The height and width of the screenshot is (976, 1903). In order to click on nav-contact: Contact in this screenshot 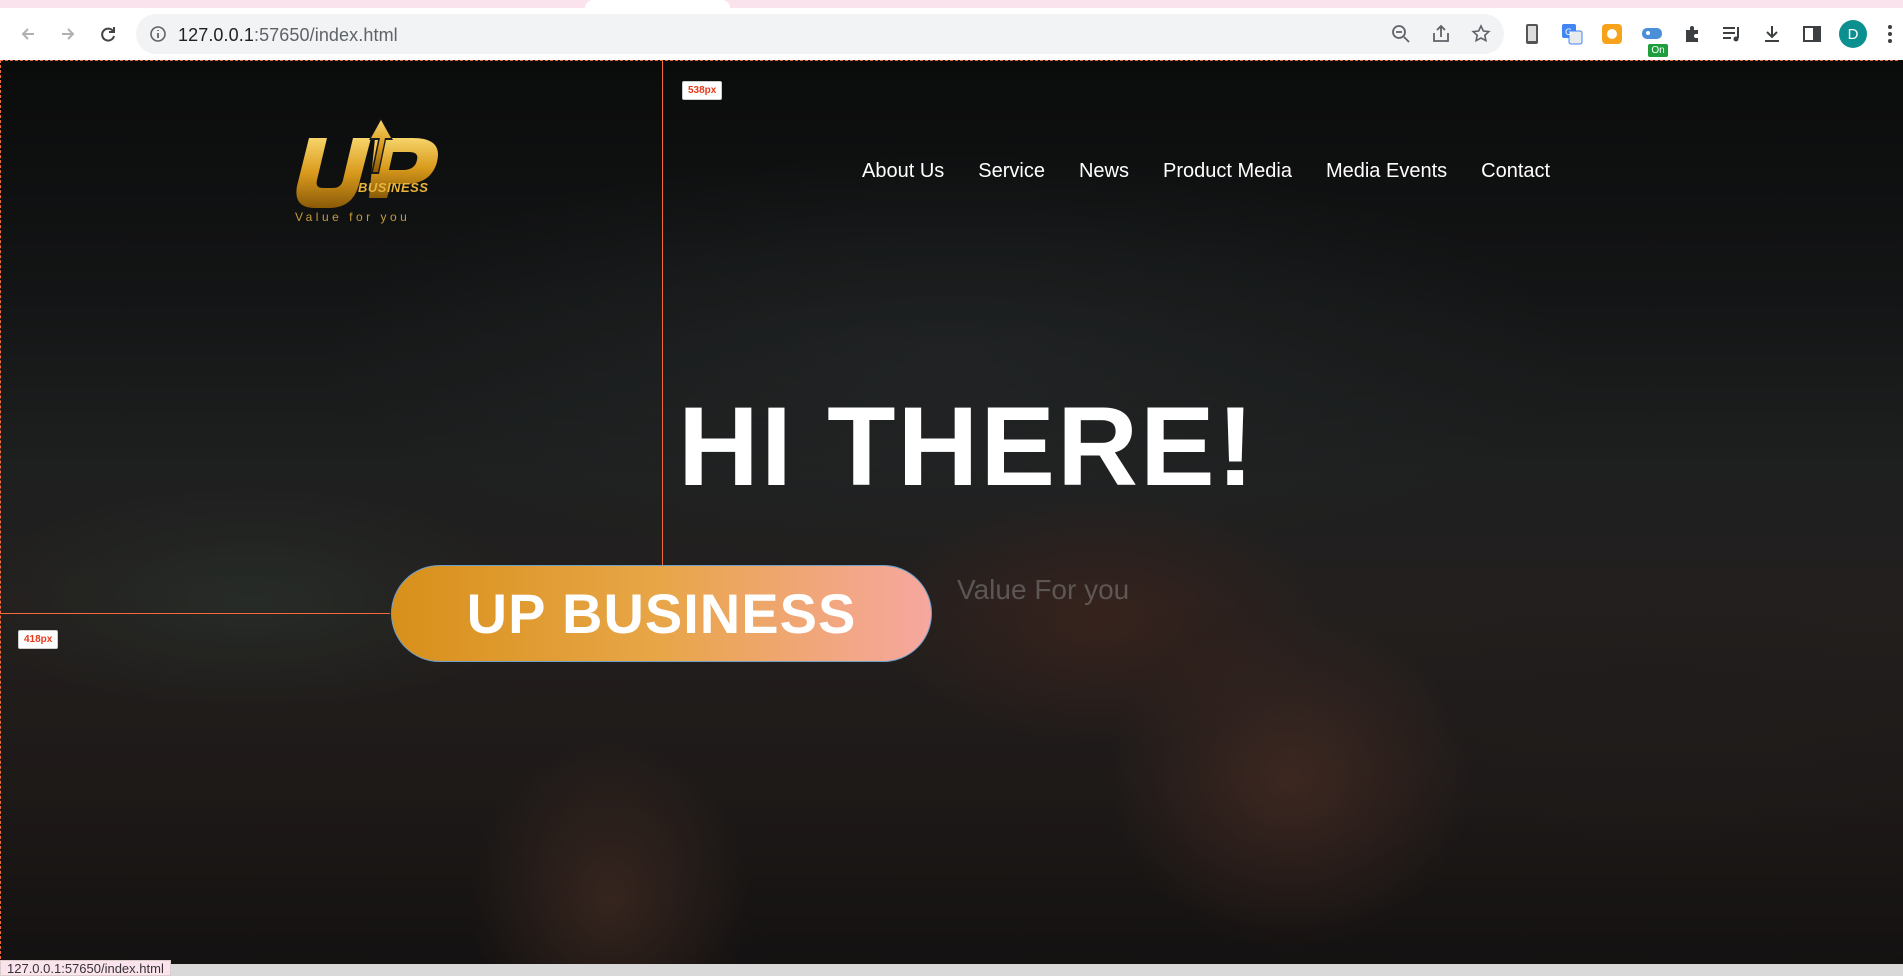, I will do `click(1515, 171)`.